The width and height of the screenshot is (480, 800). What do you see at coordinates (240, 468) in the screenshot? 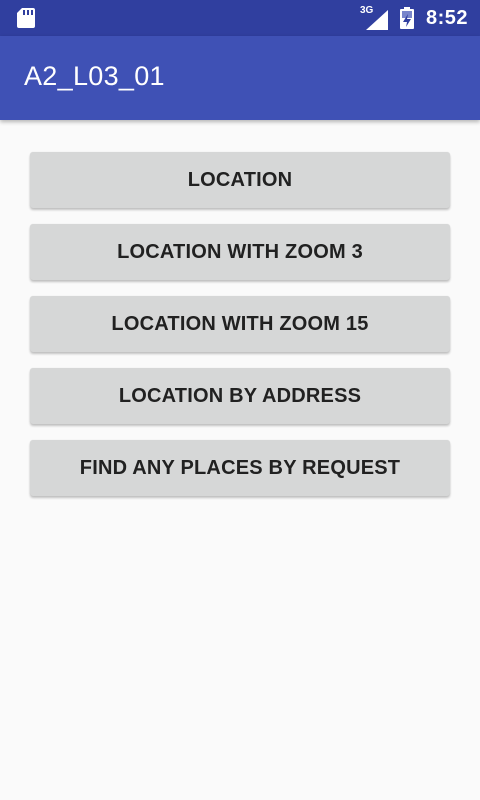
I see `find-places-by-request-button: FIND ANY PLACES BY REQUEST` at bounding box center [240, 468].